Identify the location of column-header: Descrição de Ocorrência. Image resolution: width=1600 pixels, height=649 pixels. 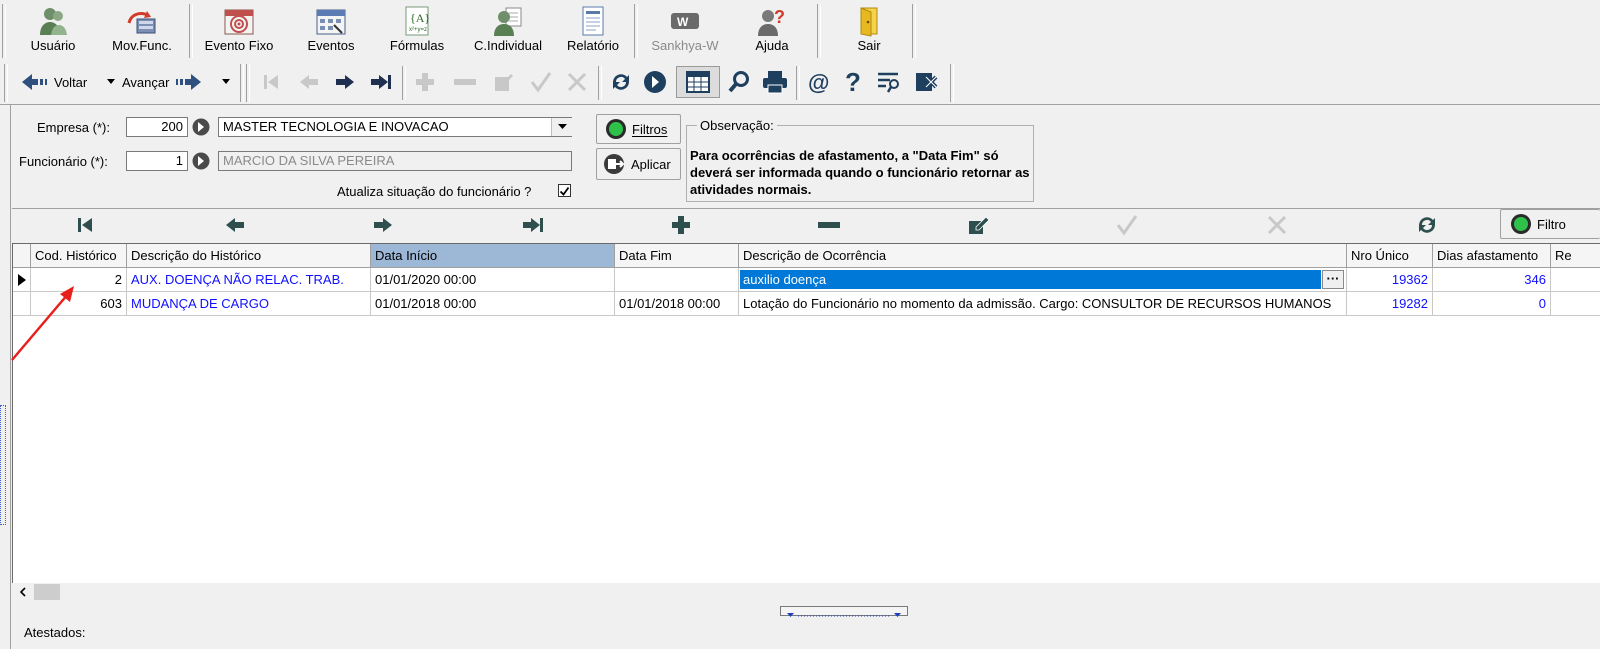
(1043, 256).